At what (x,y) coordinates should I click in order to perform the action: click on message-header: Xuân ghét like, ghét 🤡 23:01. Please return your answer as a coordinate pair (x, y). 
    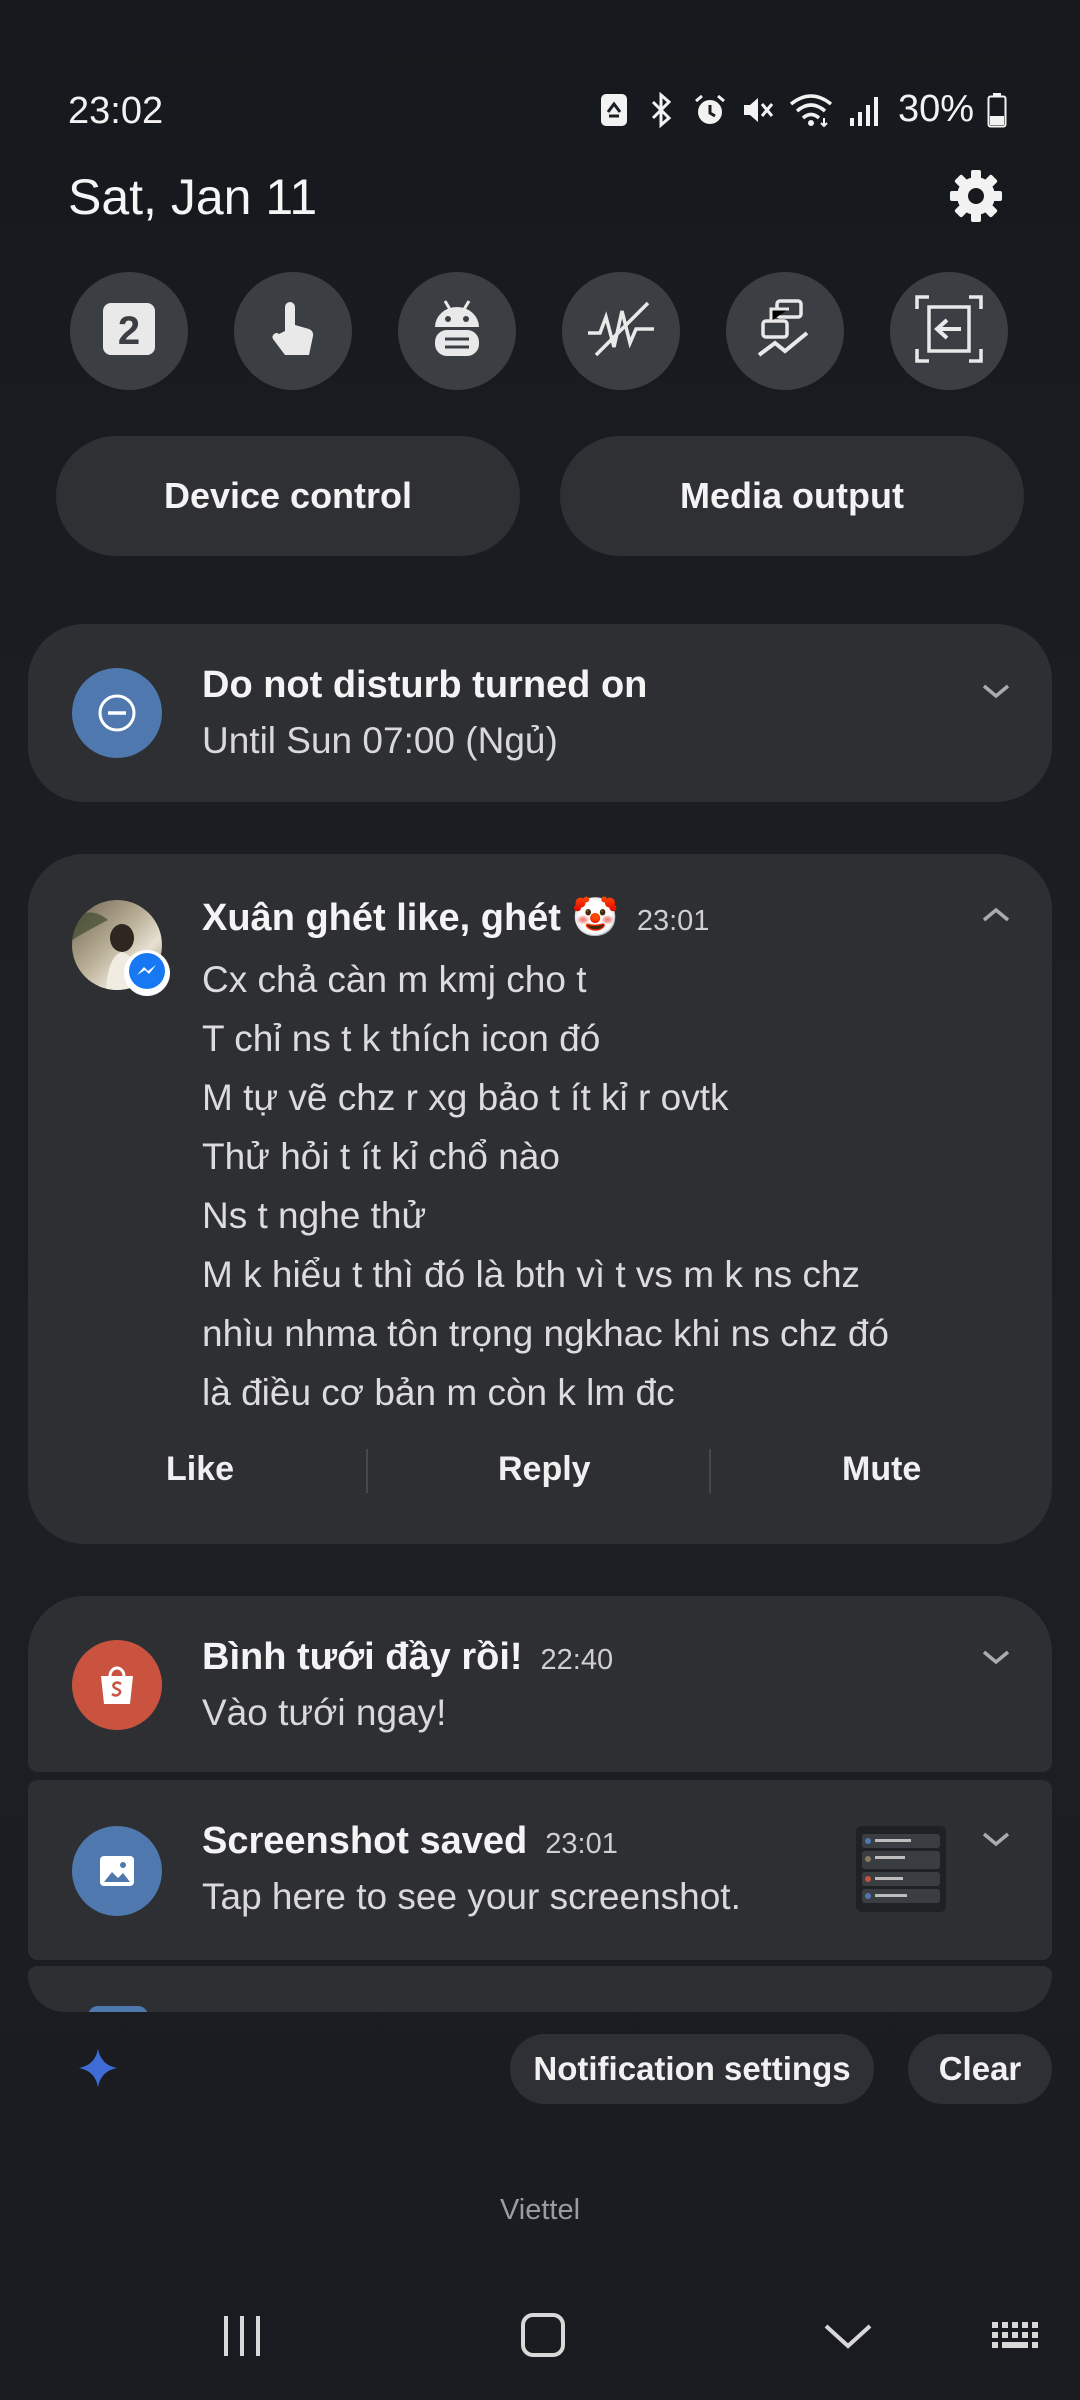
    Looking at the image, I should click on (455, 918).